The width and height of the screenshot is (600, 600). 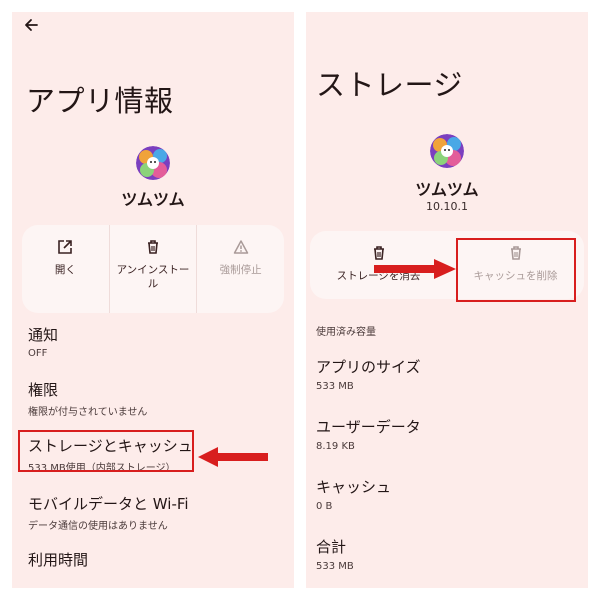 I want to click on stat-title: キャッシュ, so click(x=354, y=487).